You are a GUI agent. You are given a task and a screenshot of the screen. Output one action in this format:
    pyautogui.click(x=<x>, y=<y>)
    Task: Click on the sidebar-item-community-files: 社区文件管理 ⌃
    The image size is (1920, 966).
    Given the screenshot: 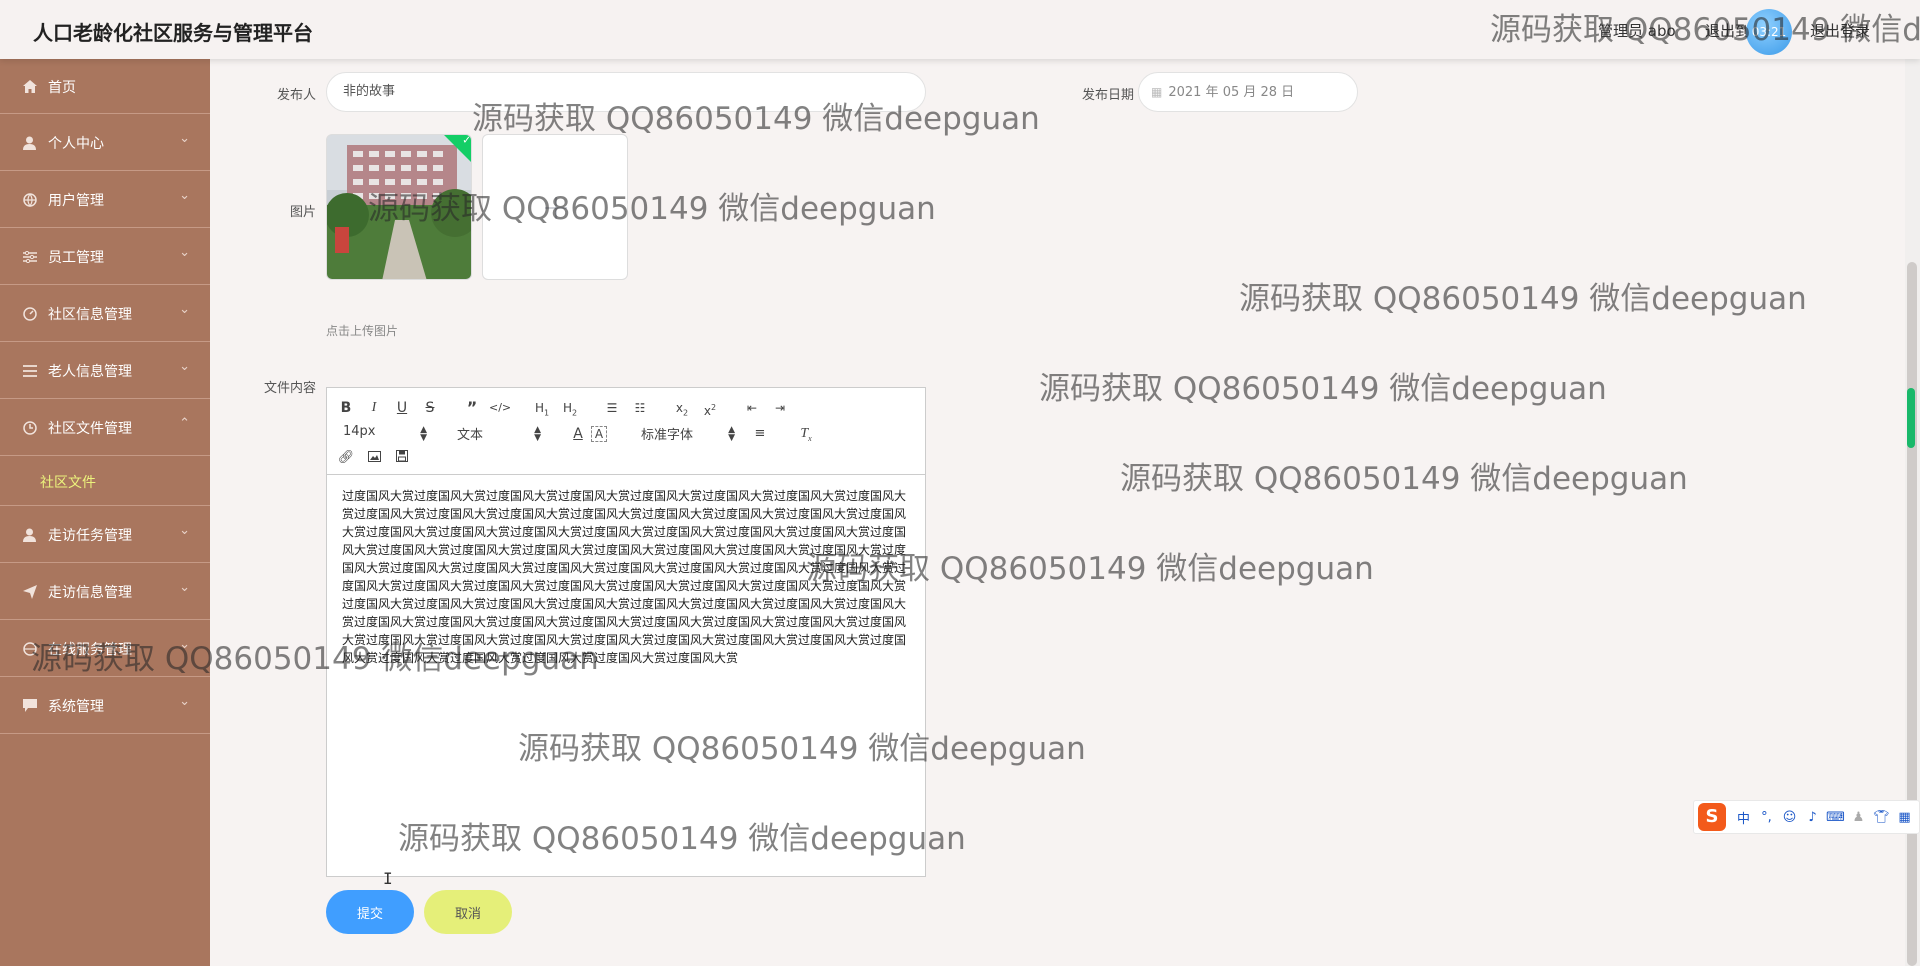 What is the action you would take?
    pyautogui.click(x=105, y=427)
    